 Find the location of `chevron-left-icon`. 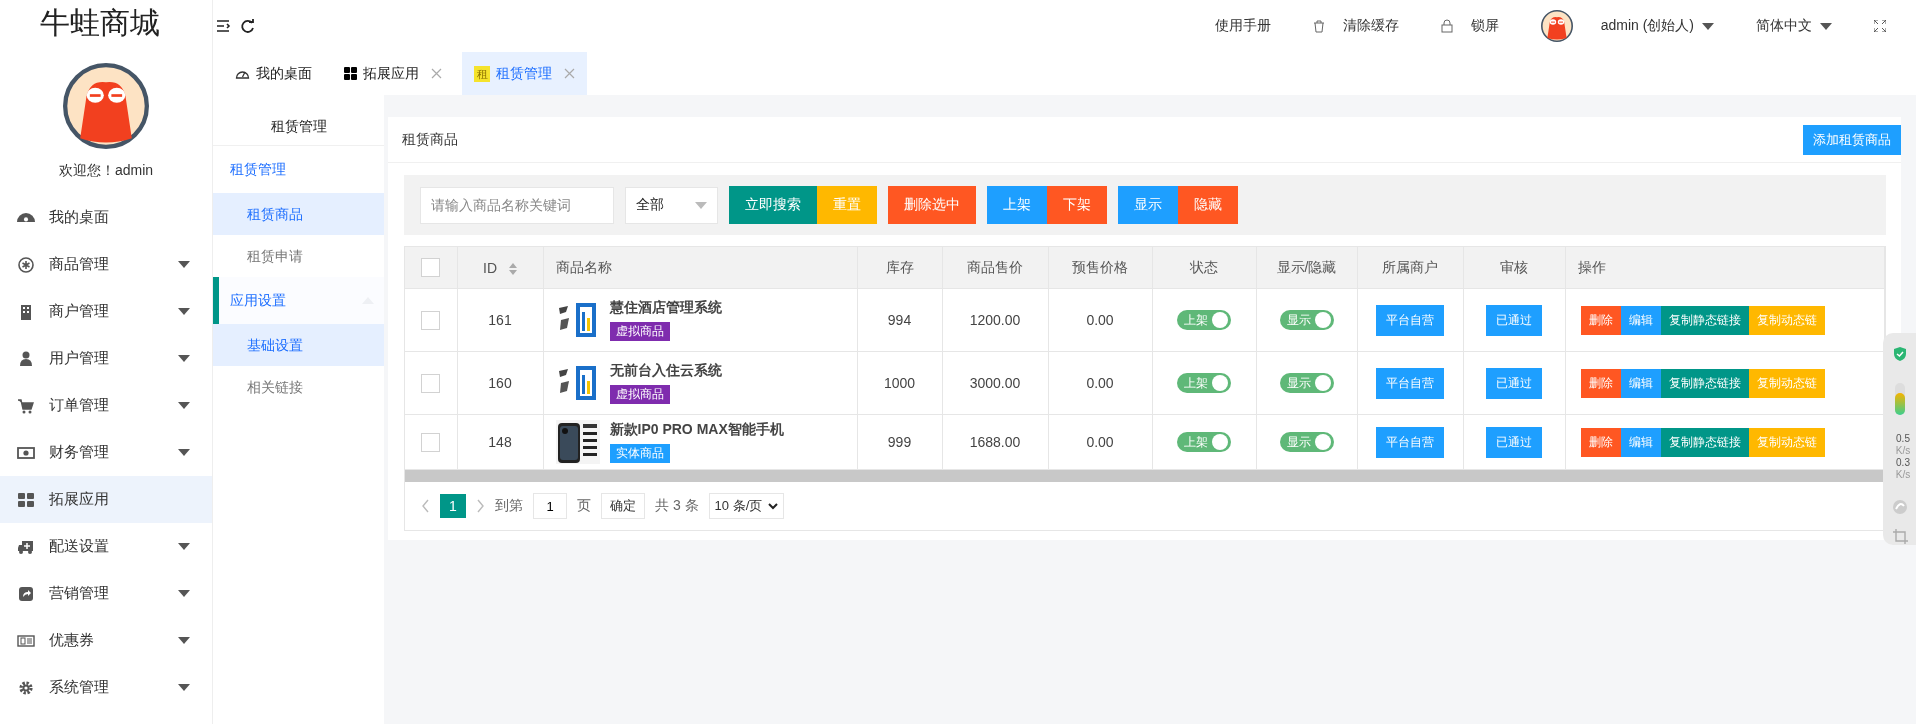

chevron-left-icon is located at coordinates (425, 506).